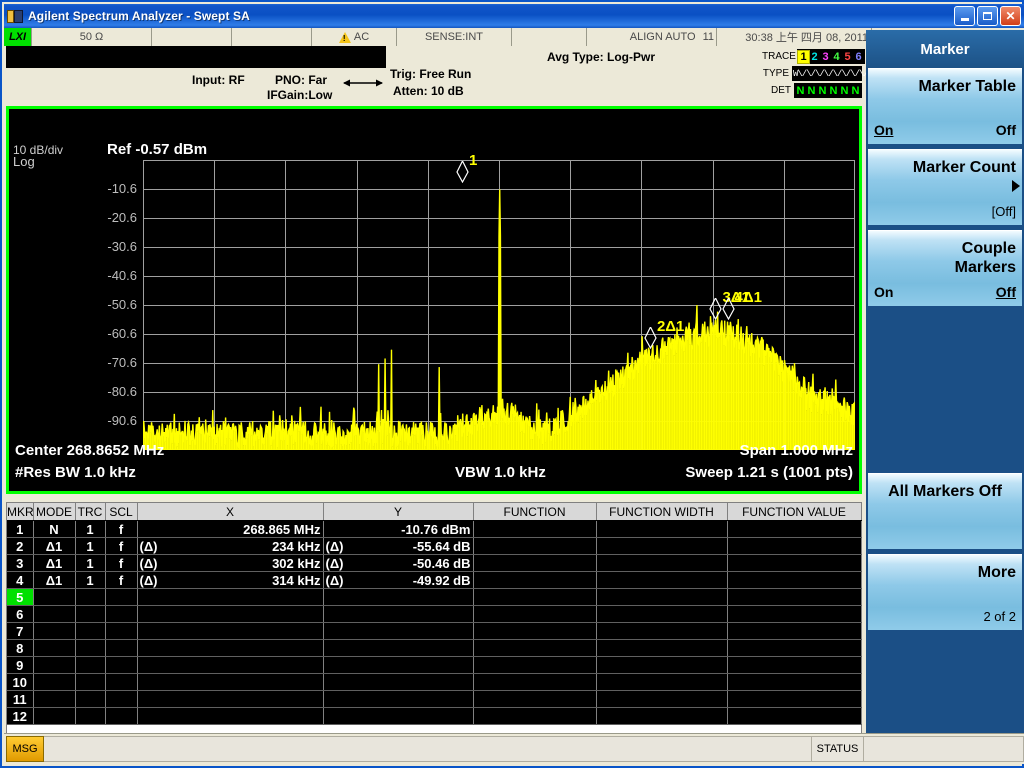  What do you see at coordinates (196, 57) in the screenshot?
I see `info-black-panel` at bounding box center [196, 57].